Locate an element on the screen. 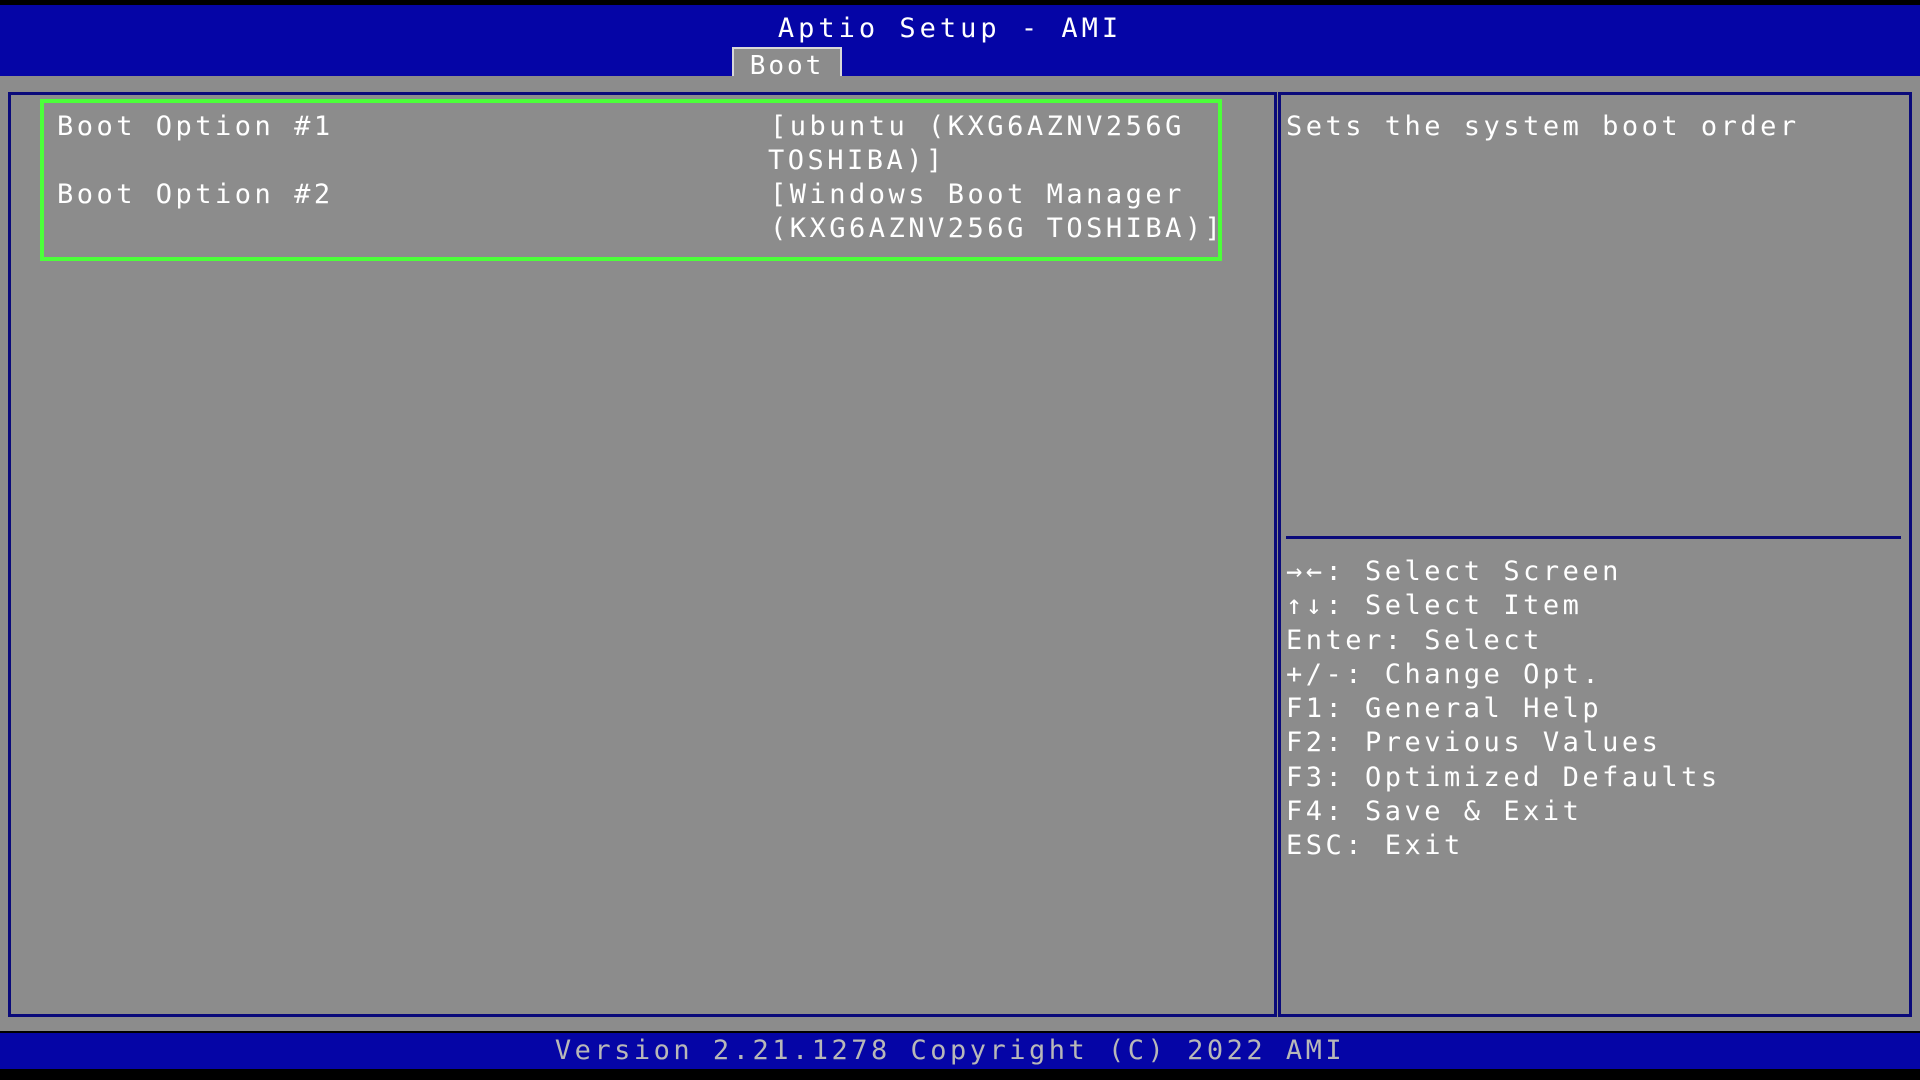  boot-option-2-value-line2: (KXG6AZNV256G TOSHIBA)] is located at coordinates (997, 229).